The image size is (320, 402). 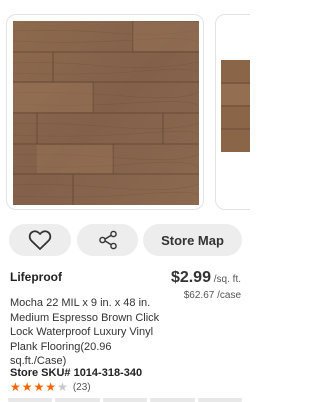 What do you see at coordinates (225, 279) in the screenshot?
I see `price-unit: /sq. ft.` at bounding box center [225, 279].